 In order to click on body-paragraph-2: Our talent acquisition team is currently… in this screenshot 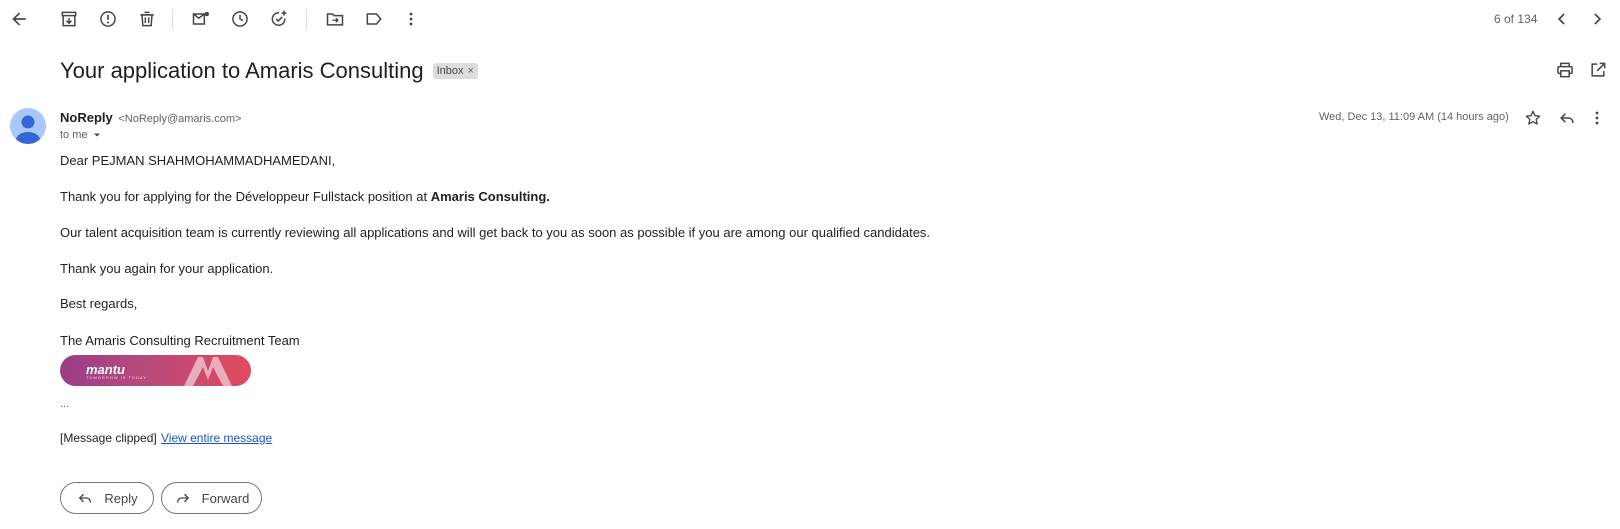, I will do `click(495, 232)`.